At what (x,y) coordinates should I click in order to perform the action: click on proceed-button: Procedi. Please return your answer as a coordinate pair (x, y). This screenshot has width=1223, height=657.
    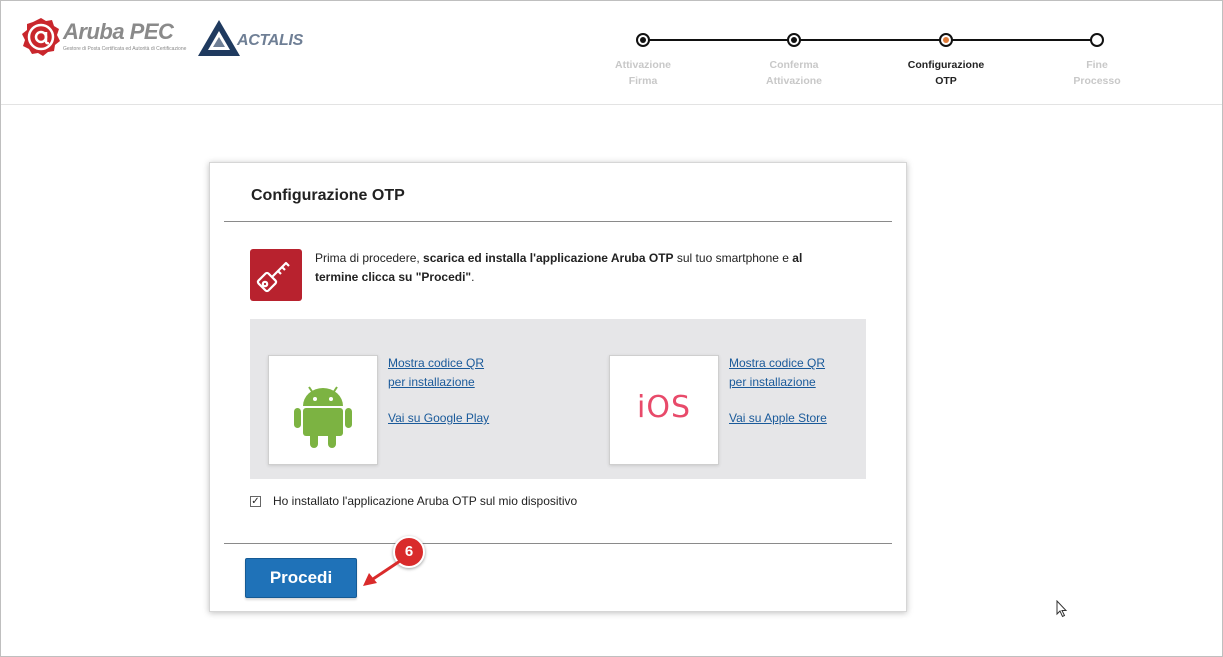
    Looking at the image, I should click on (301, 578).